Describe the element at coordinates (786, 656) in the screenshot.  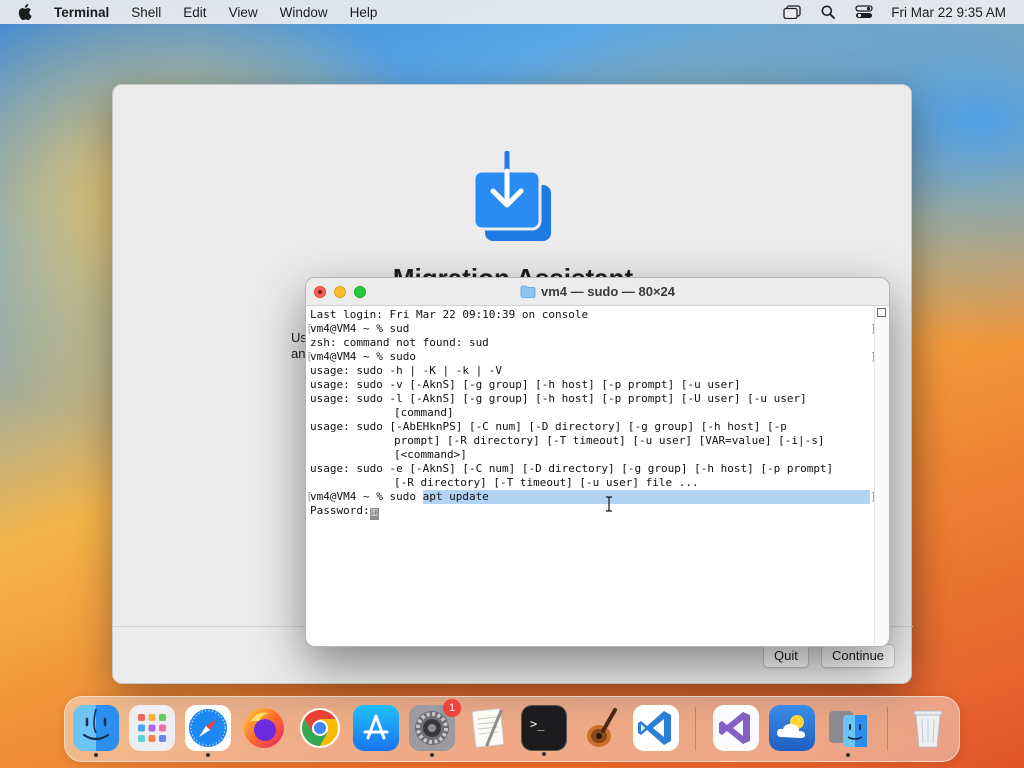
I see `quit-button: Quit` at that location.